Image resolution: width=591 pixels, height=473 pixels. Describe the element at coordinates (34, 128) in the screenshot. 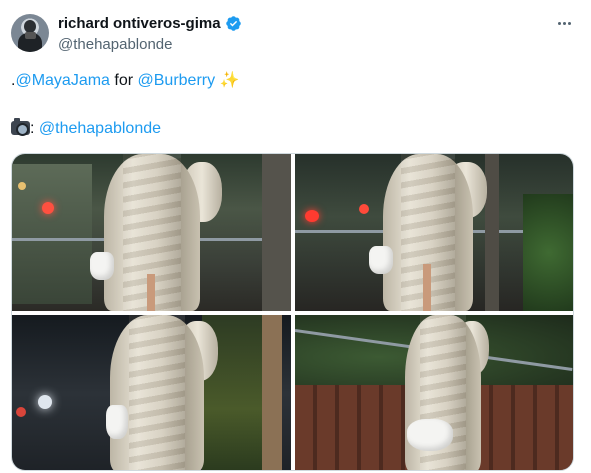

I see `text-colon: :` at that location.